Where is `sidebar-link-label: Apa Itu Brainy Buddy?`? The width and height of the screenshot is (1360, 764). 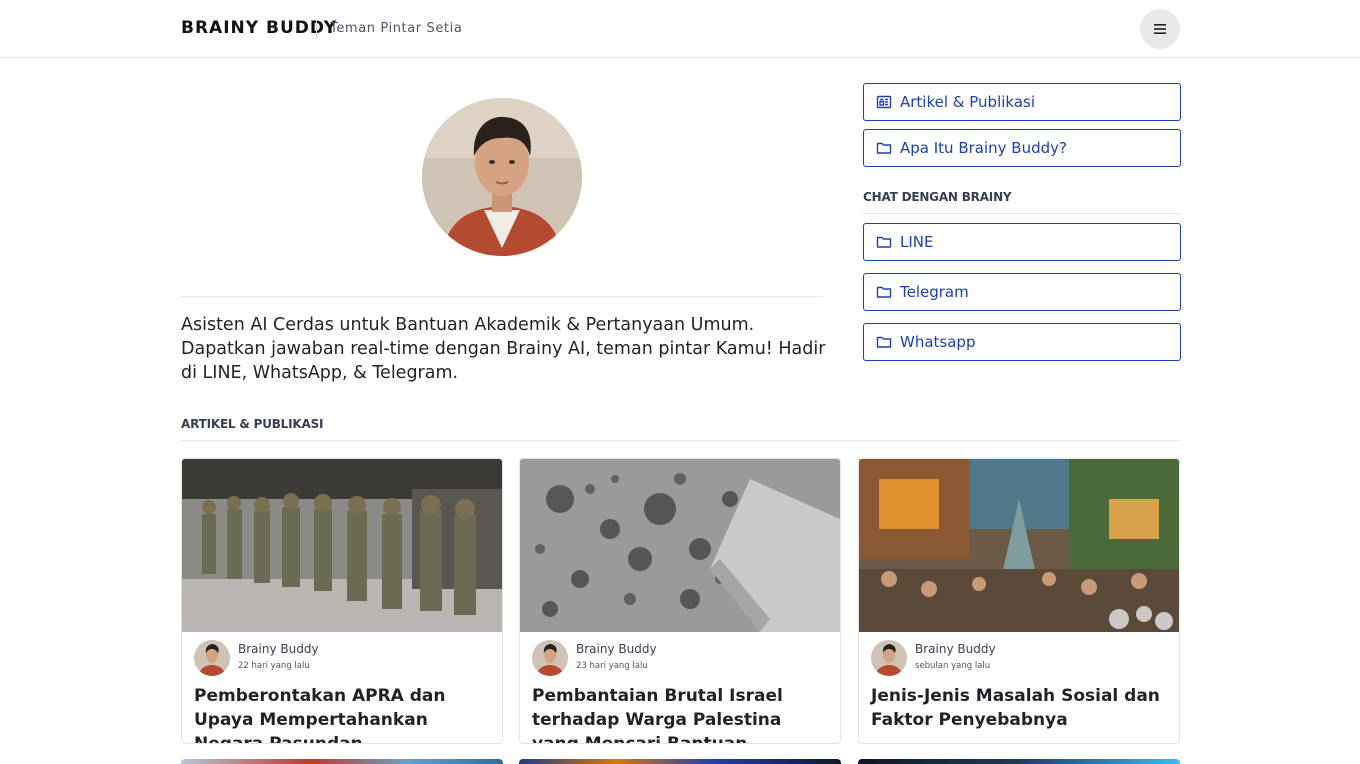
sidebar-link-label: Apa Itu Brainy Buddy? is located at coordinates (983, 148).